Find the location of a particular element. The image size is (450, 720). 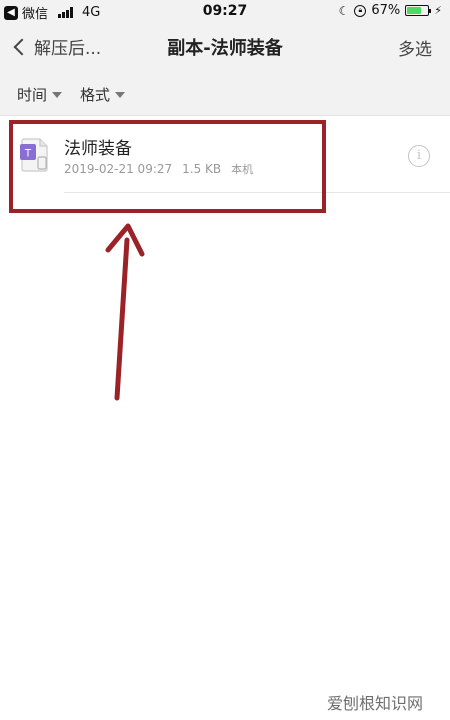

file-size: 1.5 KB is located at coordinates (202, 169).